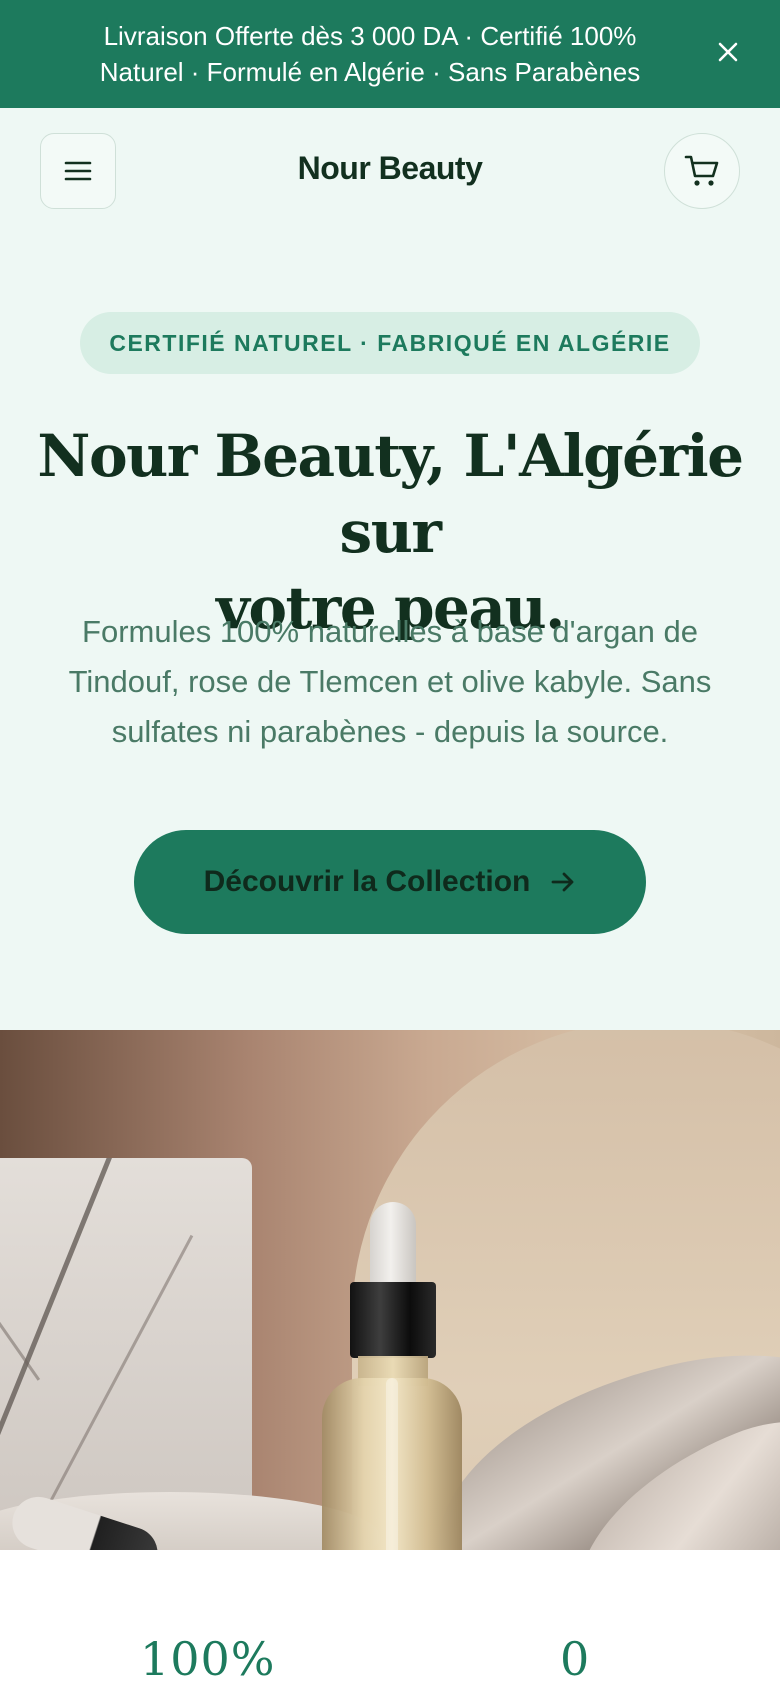 The image size is (780, 1688). What do you see at coordinates (126, 1338) in the screenshot?
I see `marble-block` at bounding box center [126, 1338].